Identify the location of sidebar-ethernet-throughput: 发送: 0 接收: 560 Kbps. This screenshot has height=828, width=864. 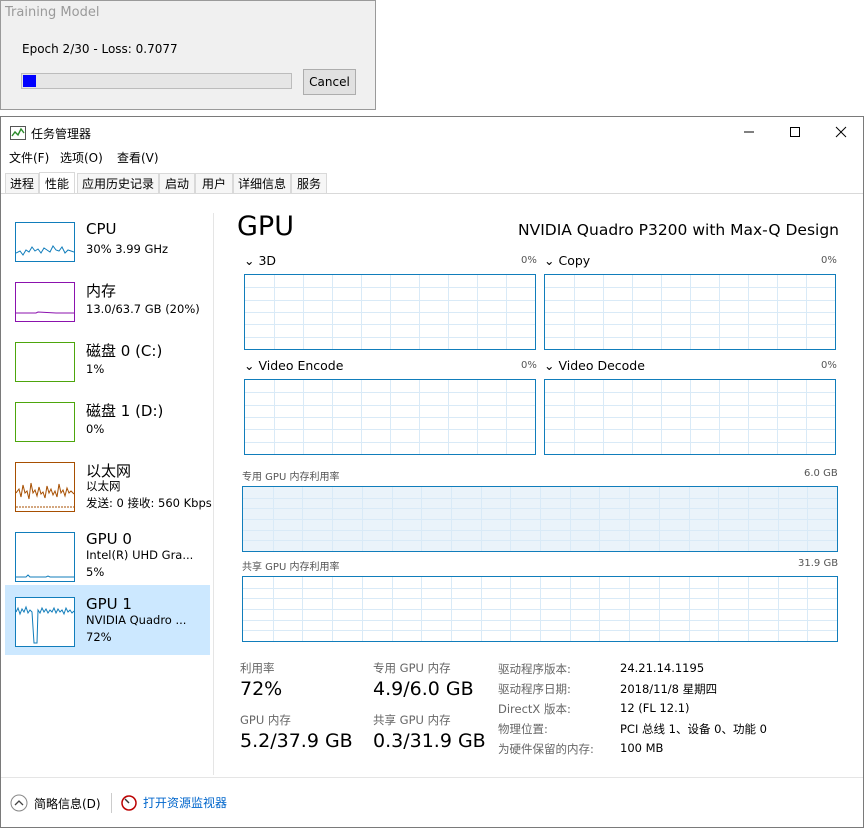
(149, 503).